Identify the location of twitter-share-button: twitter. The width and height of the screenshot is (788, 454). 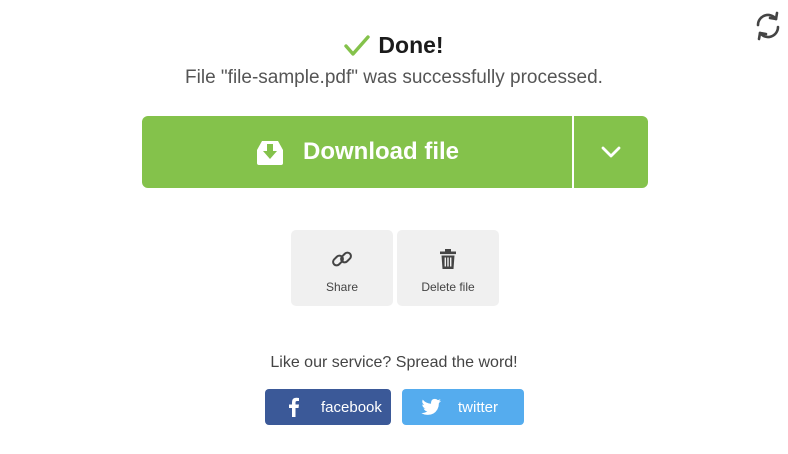
(463, 407).